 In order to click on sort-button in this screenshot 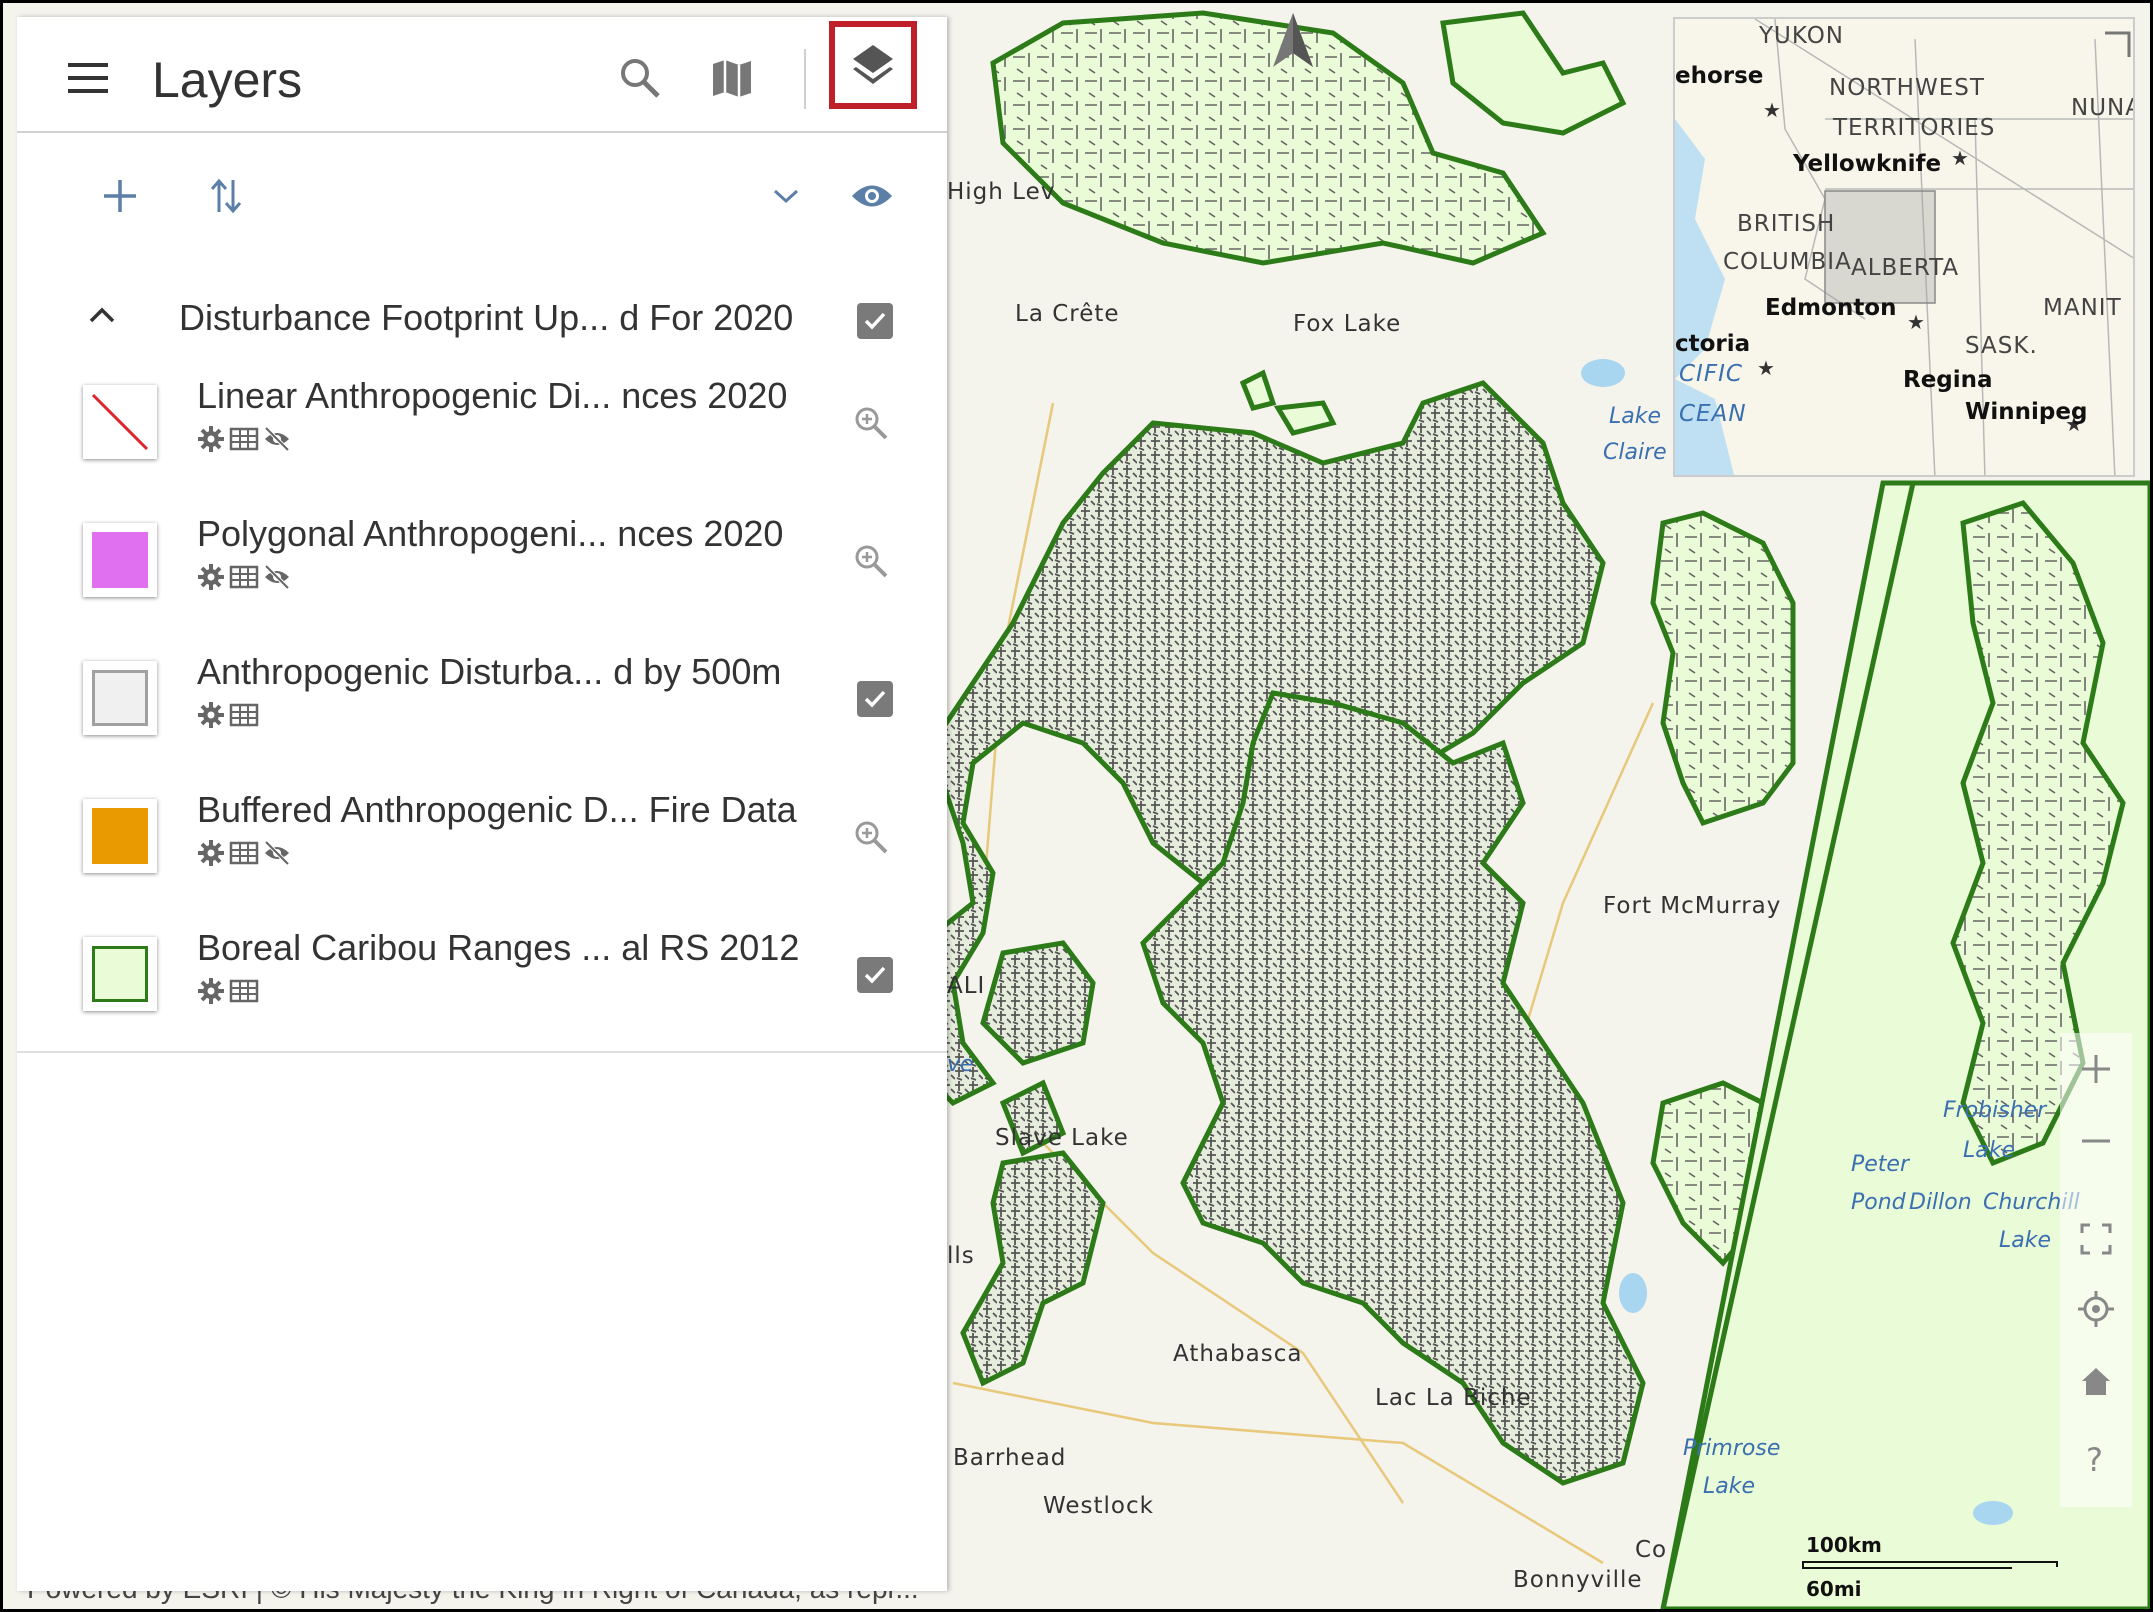, I will do `click(226, 196)`.